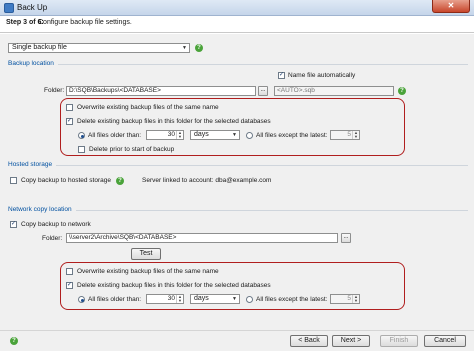  Describe the element at coordinates (32, 7) in the screenshot. I see `window-title: Back Up` at that location.